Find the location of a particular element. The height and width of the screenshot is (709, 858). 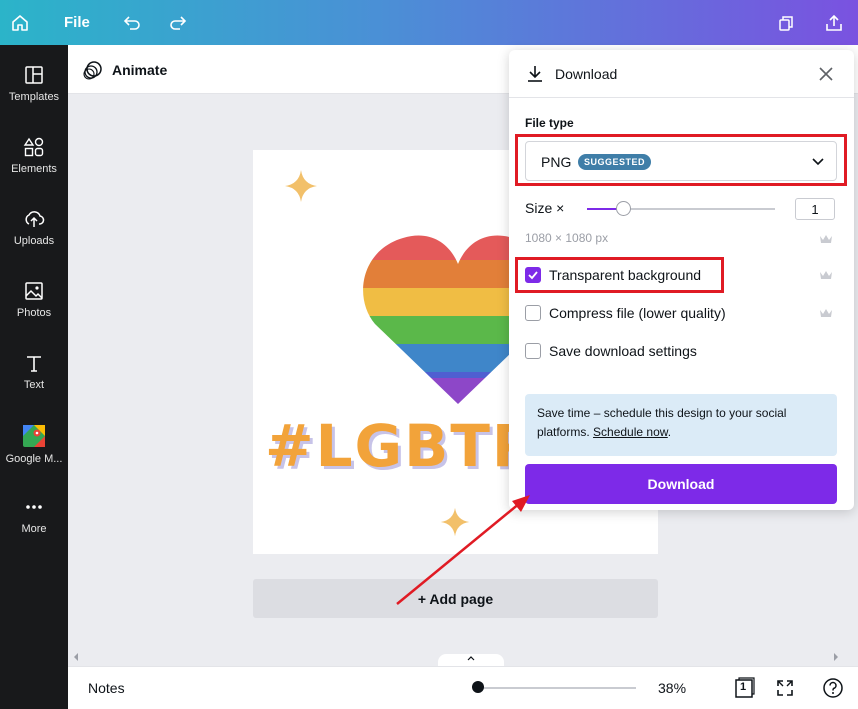

zoom-value: 38% is located at coordinates (672, 688).